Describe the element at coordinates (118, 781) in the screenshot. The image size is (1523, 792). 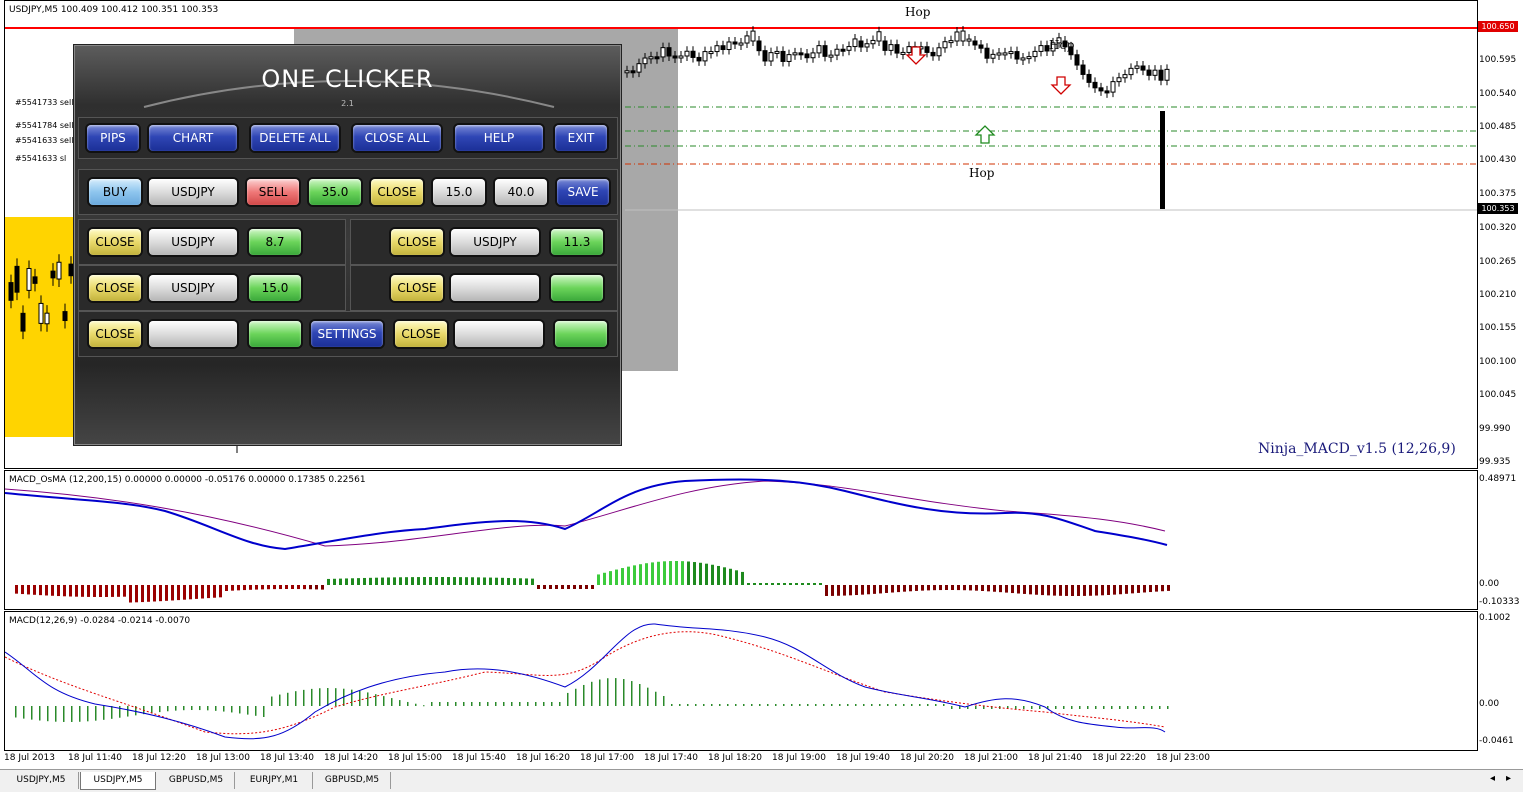
I see `chart-tab-active: USDJPY,M5` at that location.